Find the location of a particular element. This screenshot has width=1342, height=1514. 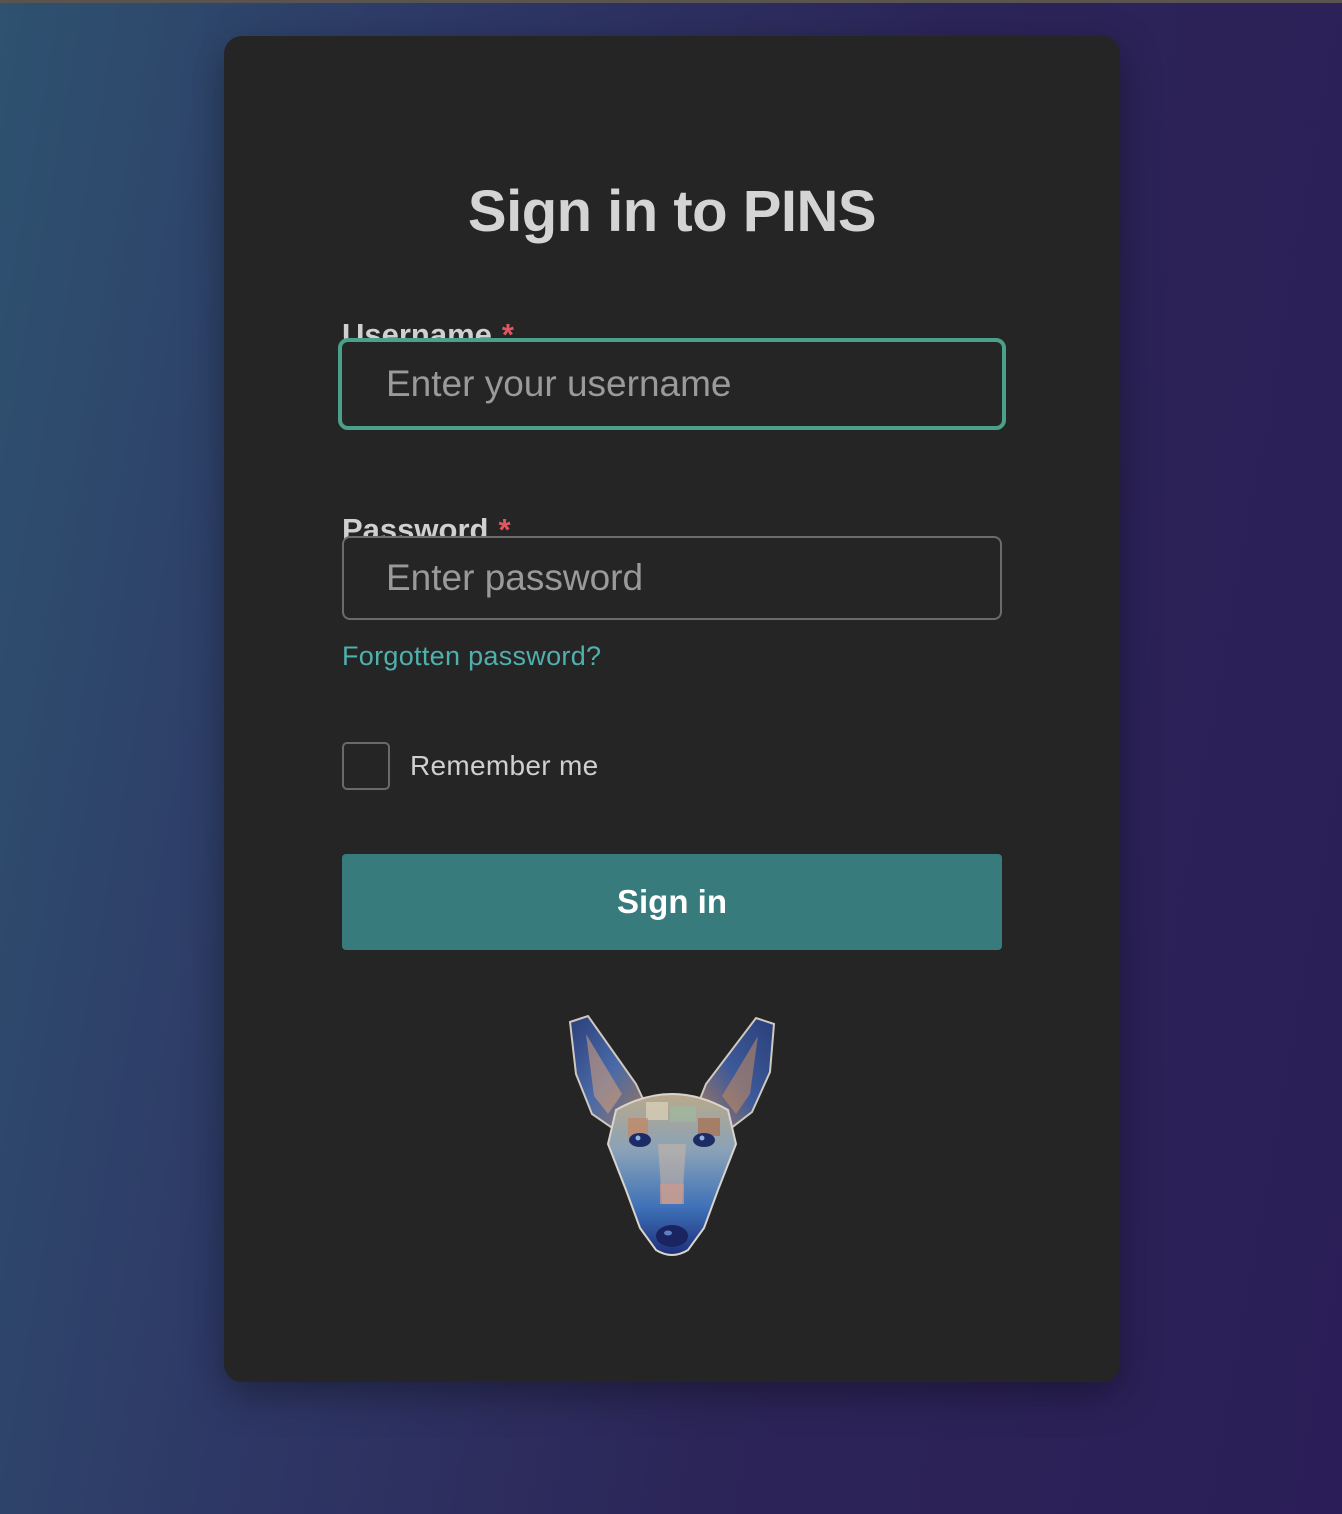

sign-in-button: Sign in is located at coordinates (672, 902).